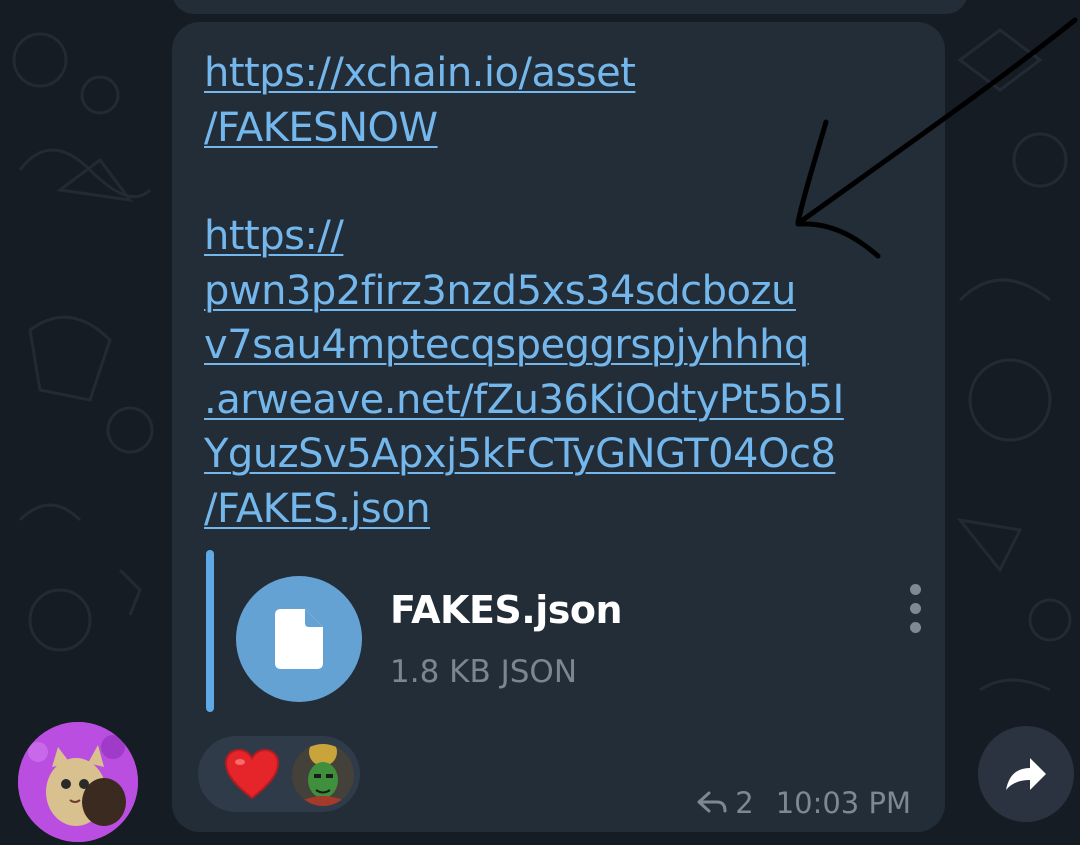  What do you see at coordinates (564, 73) in the screenshot?
I see `xchain-link-line-1: https://xchain.io/asset` at bounding box center [564, 73].